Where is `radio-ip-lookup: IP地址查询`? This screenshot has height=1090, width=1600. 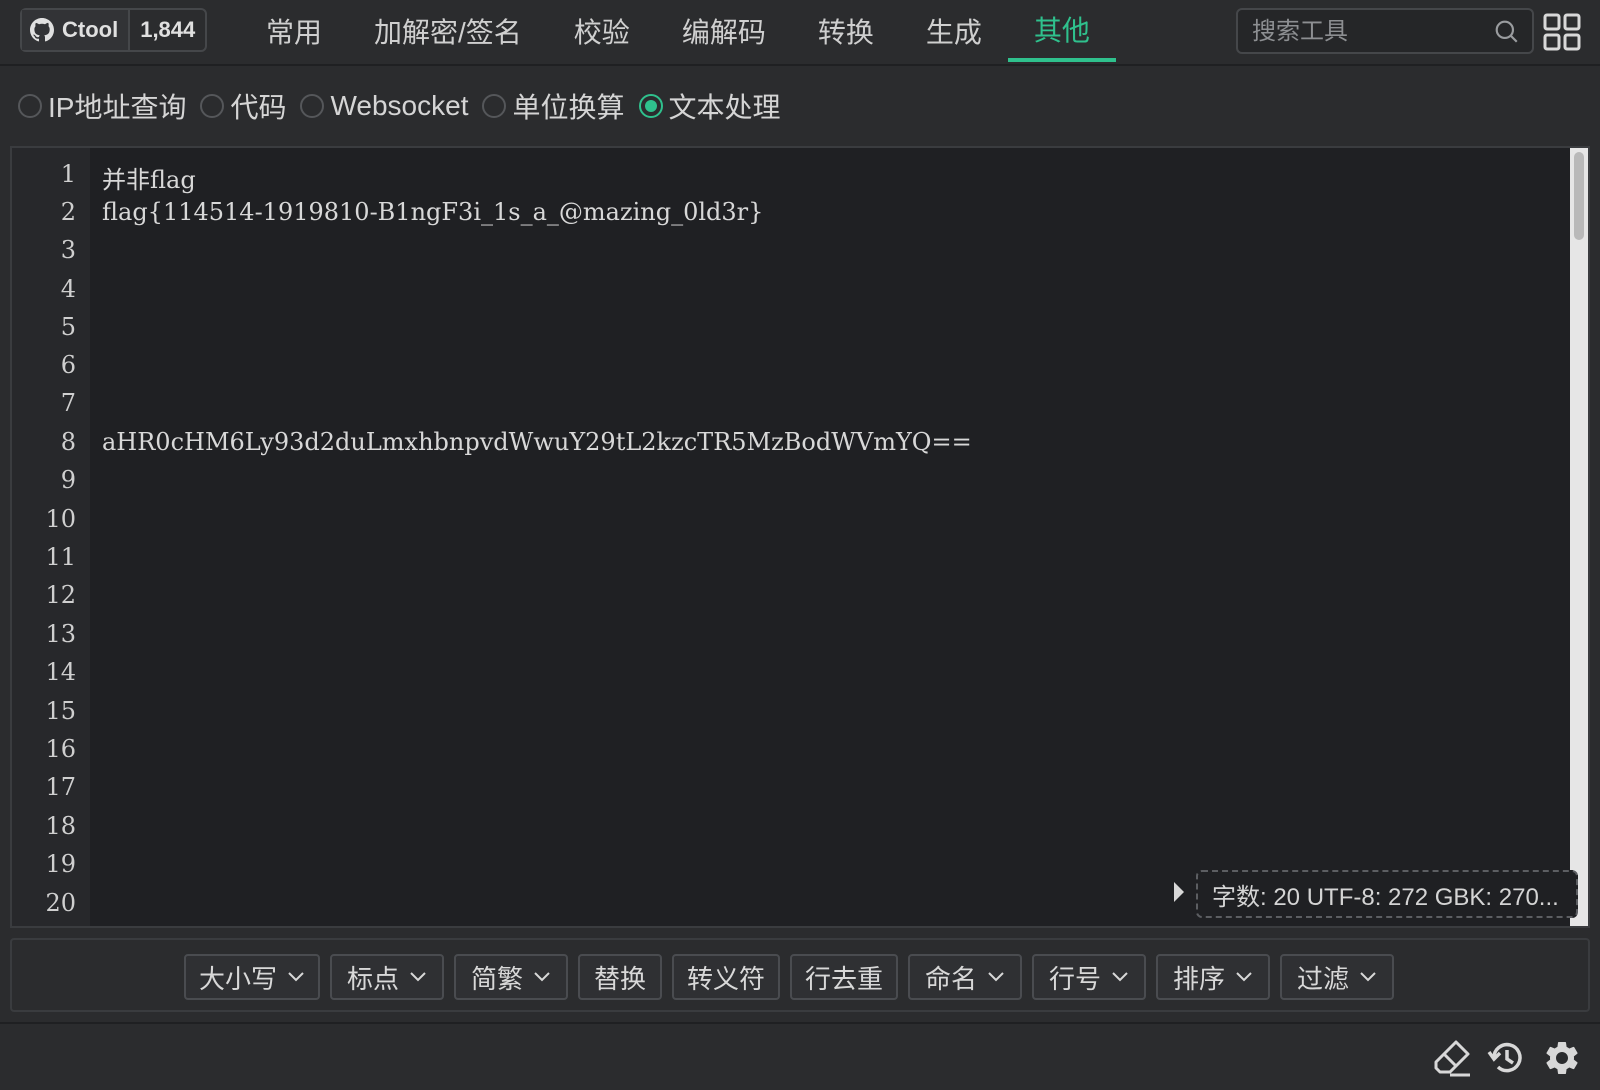 radio-ip-lookup: IP地址查询 is located at coordinates (102, 106).